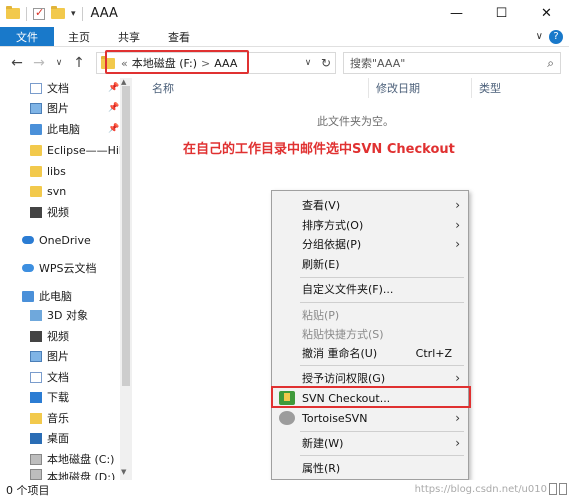 This screenshot has width=569, height=500. Describe the element at coordinates (179, 36) in the screenshot. I see `tab-view: 查看` at that location.